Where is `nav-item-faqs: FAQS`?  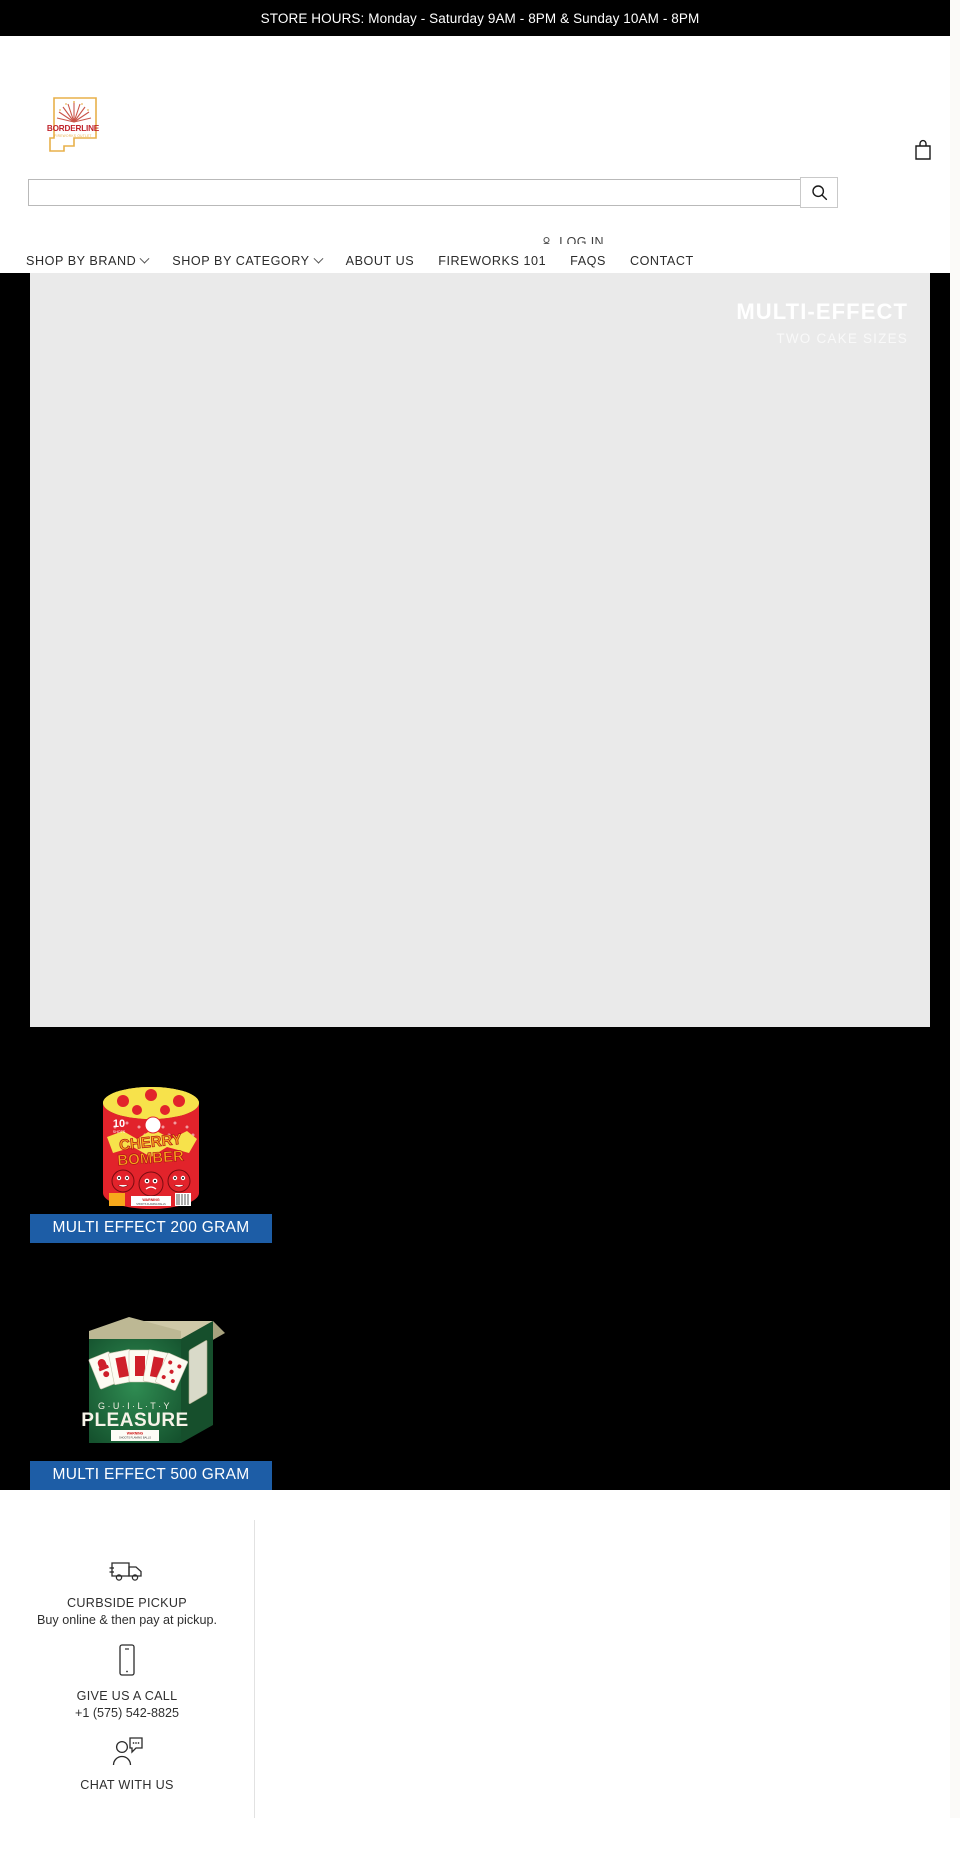 nav-item-faqs: FAQS is located at coordinates (588, 261).